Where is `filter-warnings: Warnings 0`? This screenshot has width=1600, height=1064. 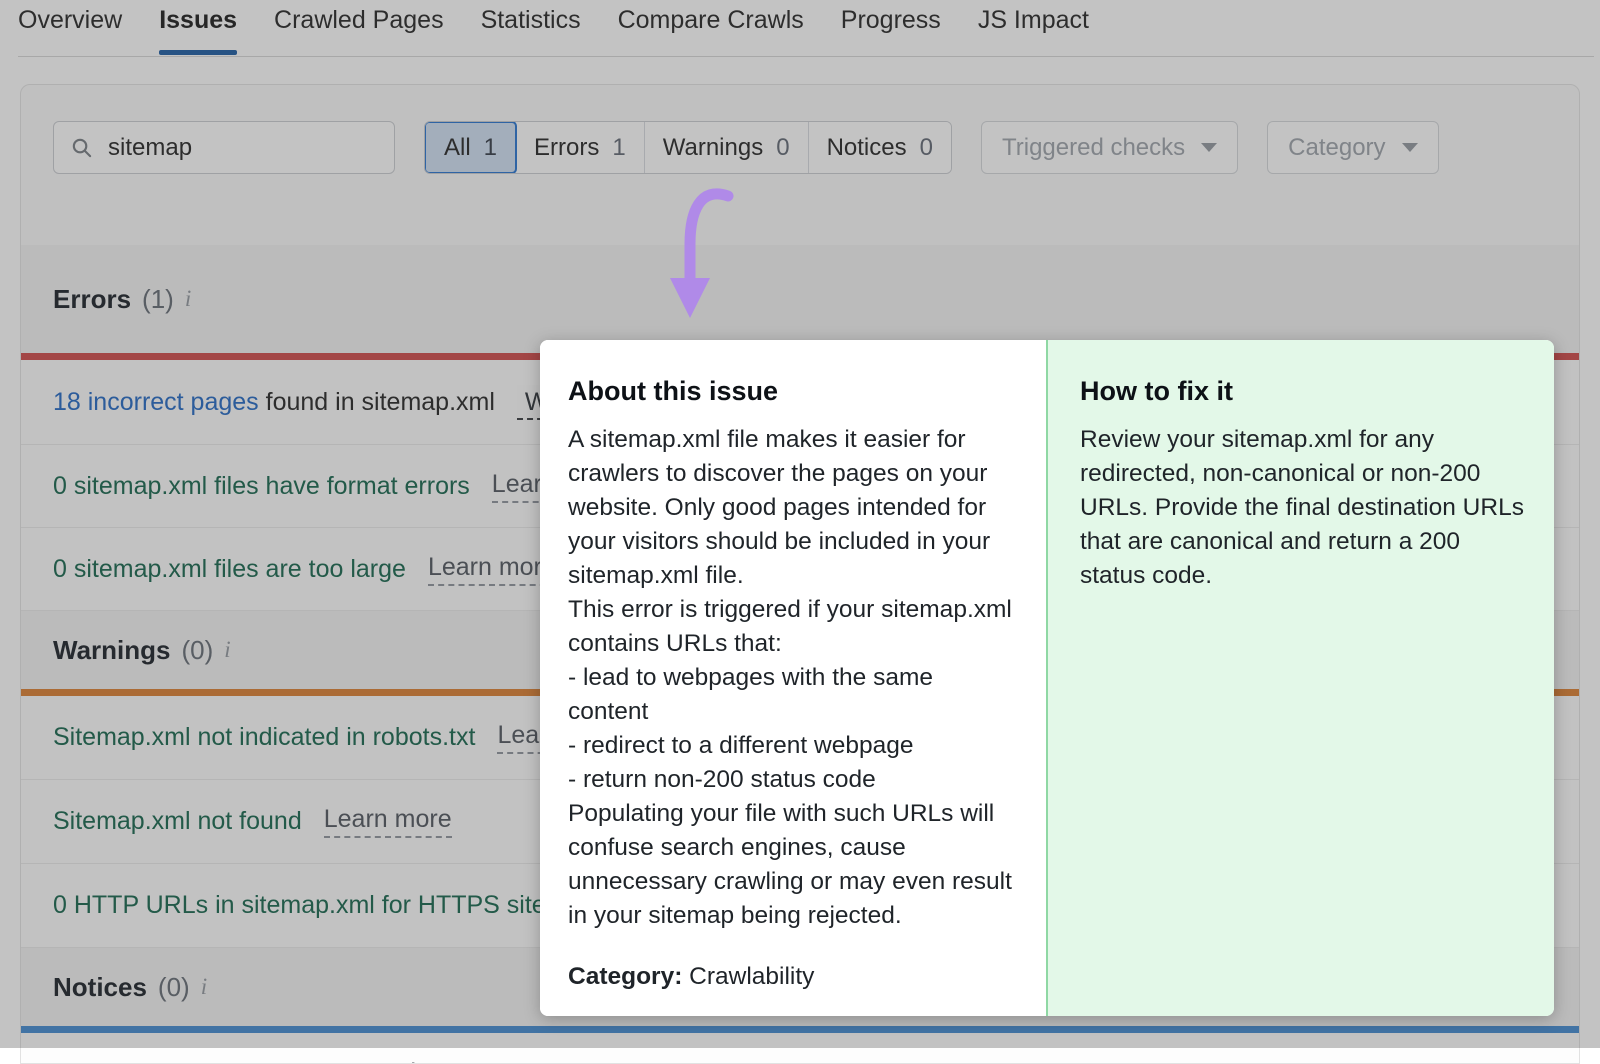 filter-warnings: Warnings 0 is located at coordinates (726, 147).